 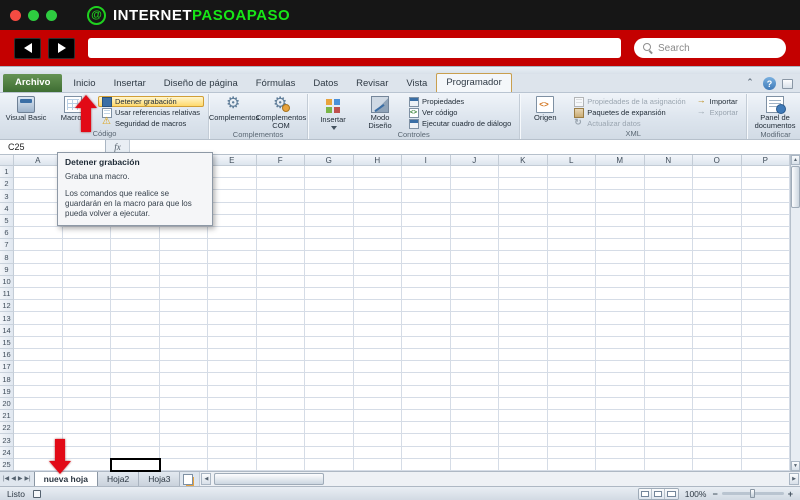 I want to click on cell-C11, so click(x=135, y=294).